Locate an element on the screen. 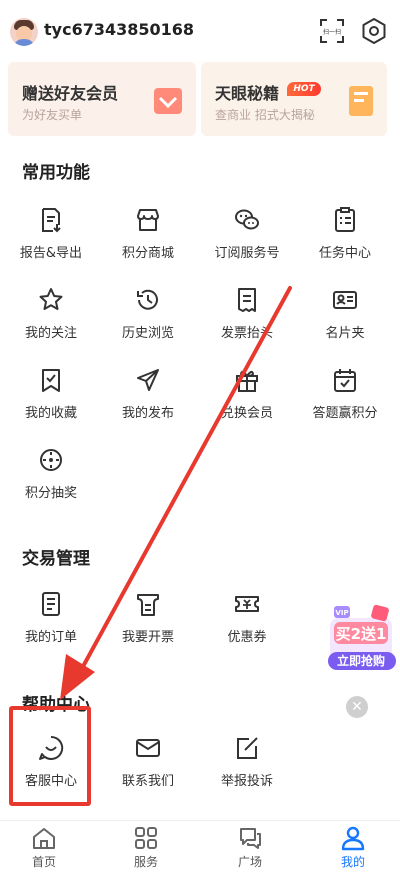 The image size is (400, 876). tab-services: 服务 is located at coordinates (146, 847).